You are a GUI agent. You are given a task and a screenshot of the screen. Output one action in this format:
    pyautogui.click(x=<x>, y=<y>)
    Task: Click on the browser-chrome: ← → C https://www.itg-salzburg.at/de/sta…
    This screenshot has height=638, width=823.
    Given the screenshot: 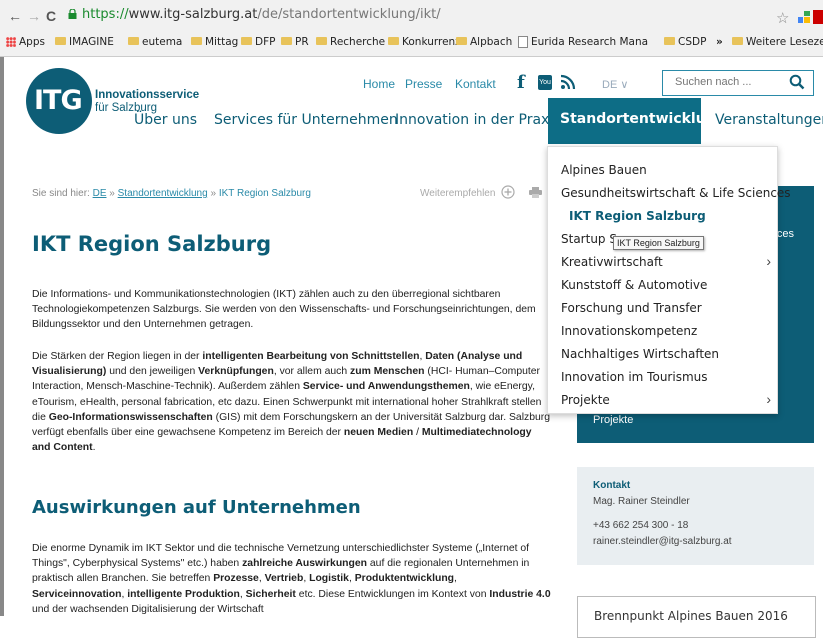 What is the action you would take?
    pyautogui.click(x=411, y=28)
    